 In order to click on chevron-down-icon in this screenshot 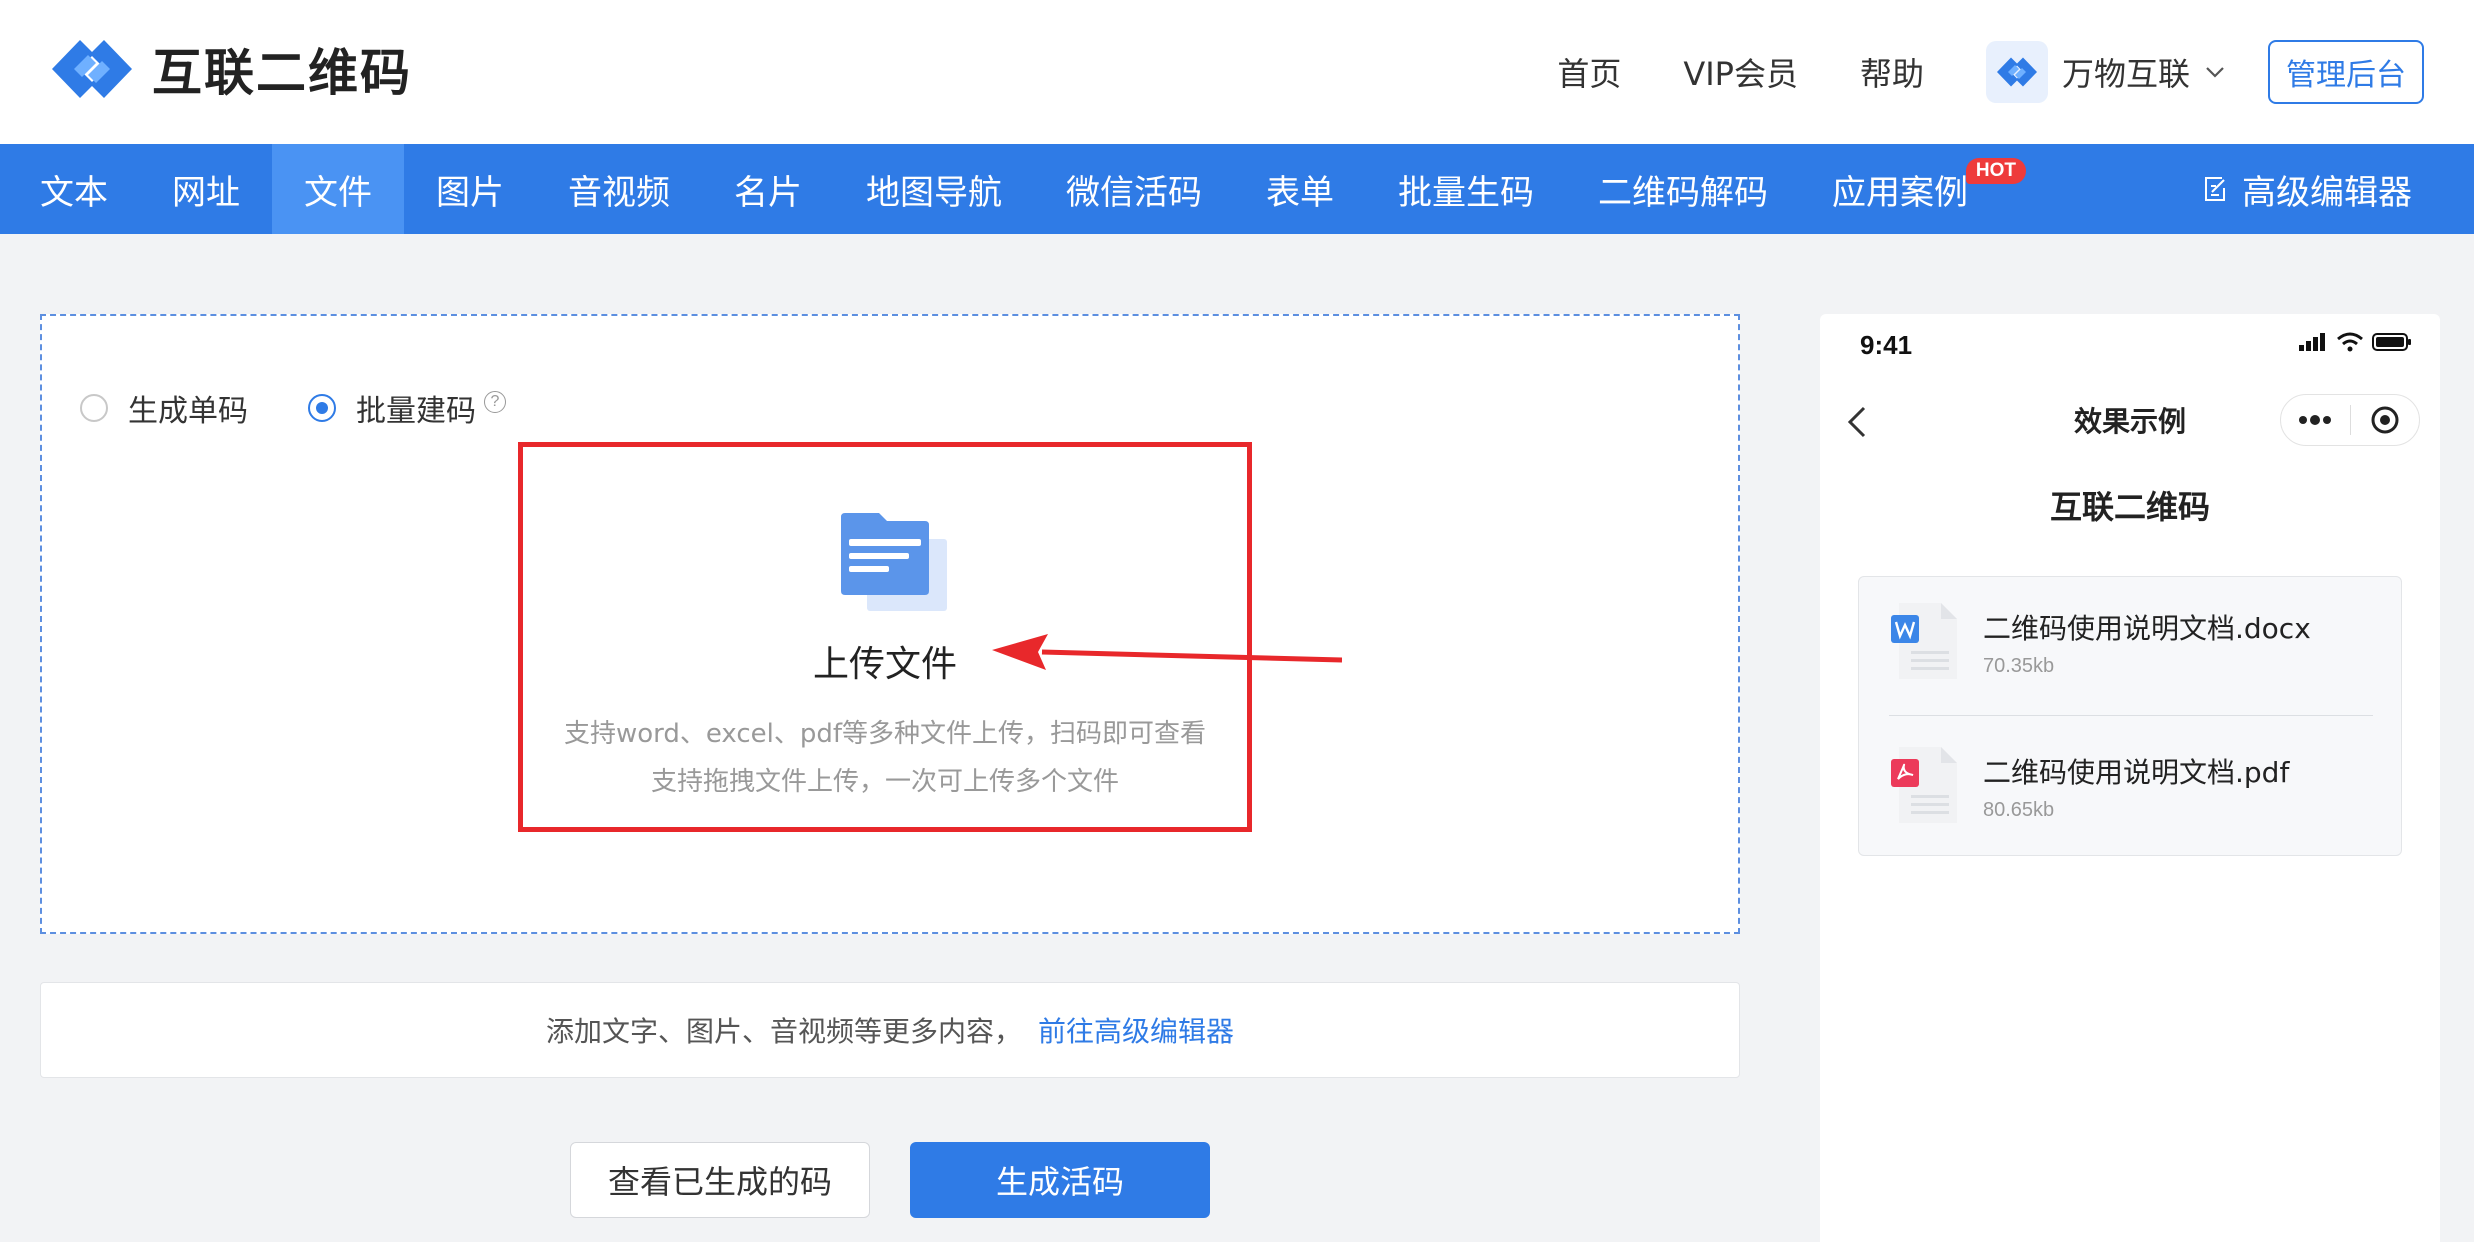, I will do `click(2215, 72)`.